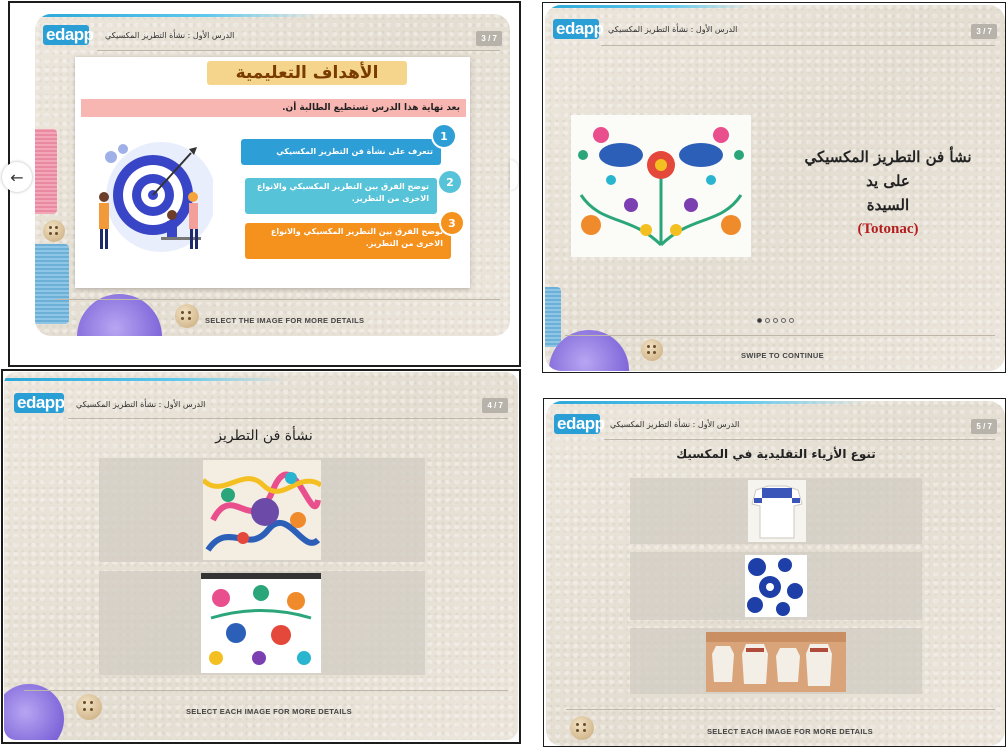 This screenshot has width=1006, height=747. Describe the element at coordinates (273, 108) in the screenshot. I see `objectives-subtitle: بعد نهاية هذا الدرس تستطيع الطالبة أن.` at that location.